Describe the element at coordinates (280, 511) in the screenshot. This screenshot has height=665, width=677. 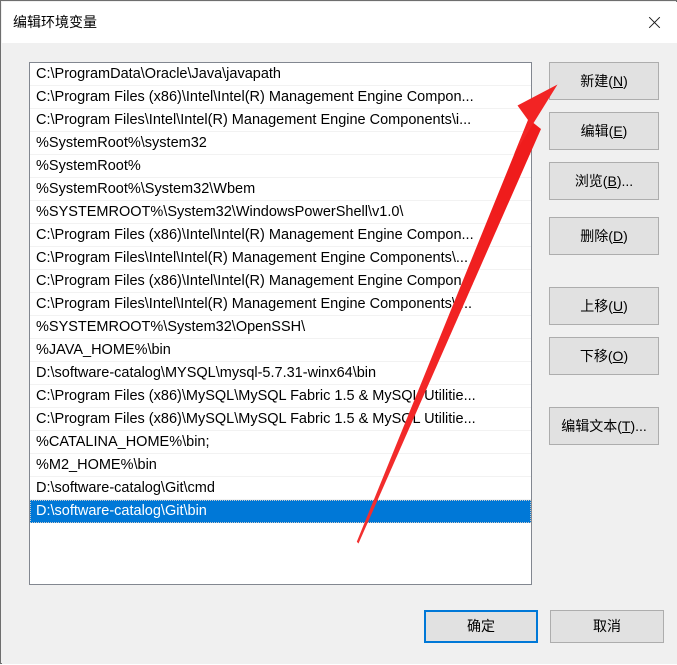
I see `path-list-item: D:\software-catalog\Git\bin` at that location.